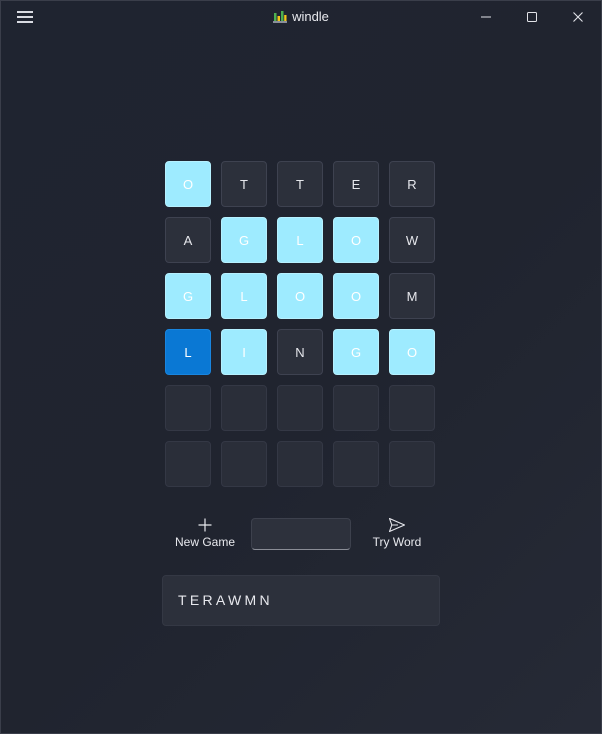  What do you see at coordinates (205, 525) in the screenshot?
I see `plus-icon` at bounding box center [205, 525].